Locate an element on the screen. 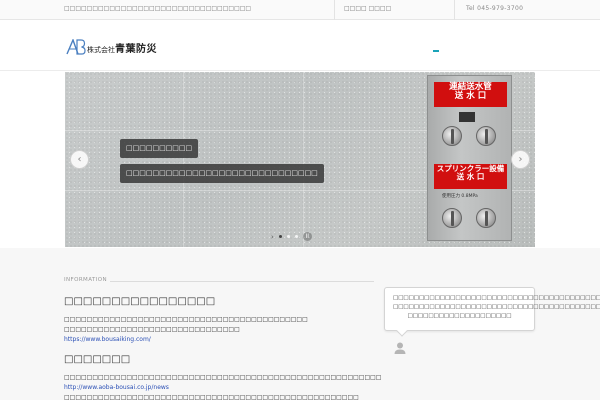 This screenshot has height=400, width=600. panel-label-plate is located at coordinates (467, 117).